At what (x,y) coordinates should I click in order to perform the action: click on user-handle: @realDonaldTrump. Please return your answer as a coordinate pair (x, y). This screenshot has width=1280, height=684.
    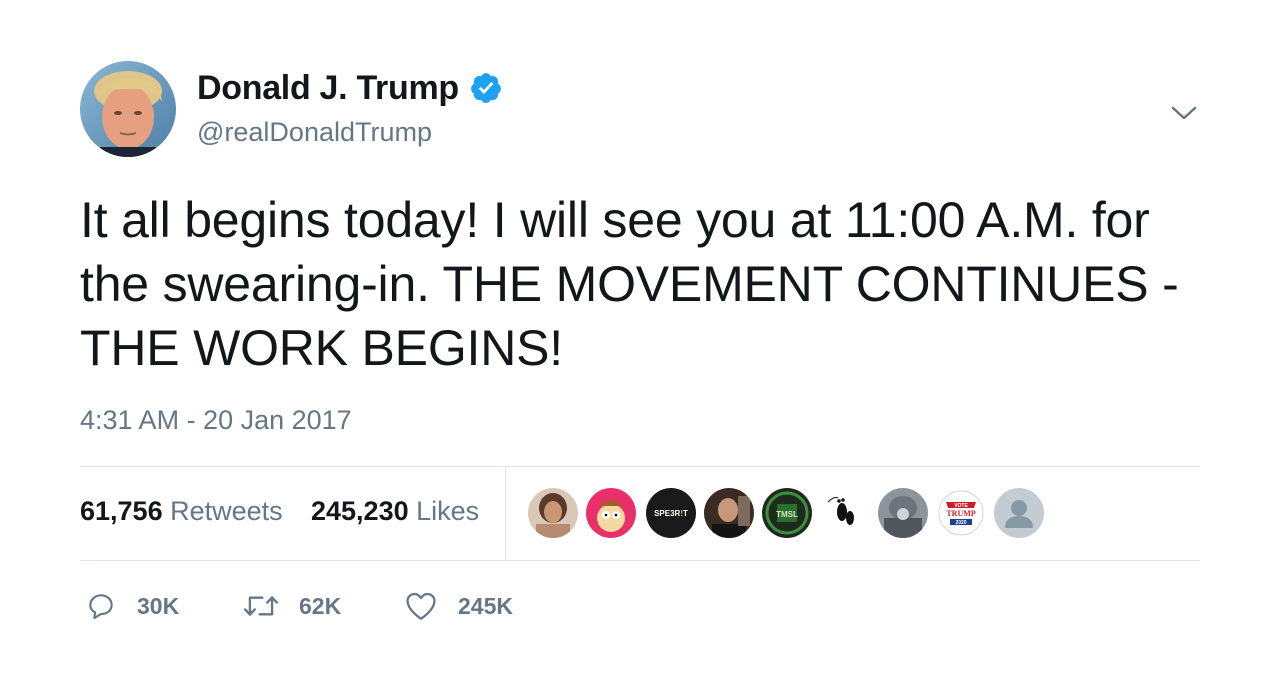
    Looking at the image, I should click on (314, 132).